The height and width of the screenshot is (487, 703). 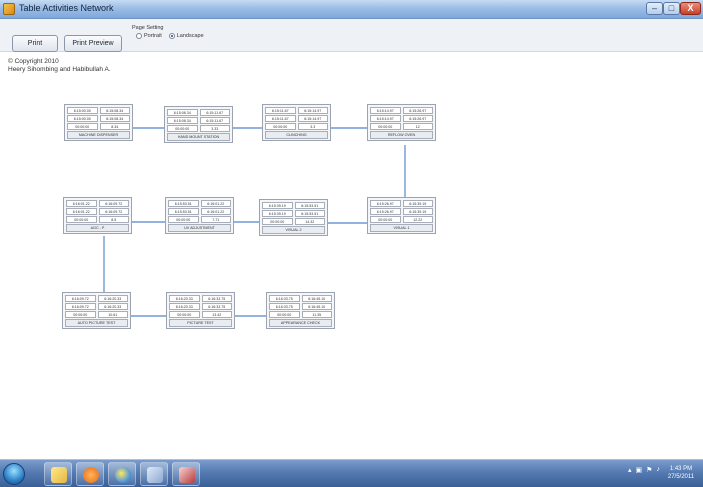 What do you see at coordinates (671, 8) in the screenshot?
I see `maximize-button: □` at bounding box center [671, 8].